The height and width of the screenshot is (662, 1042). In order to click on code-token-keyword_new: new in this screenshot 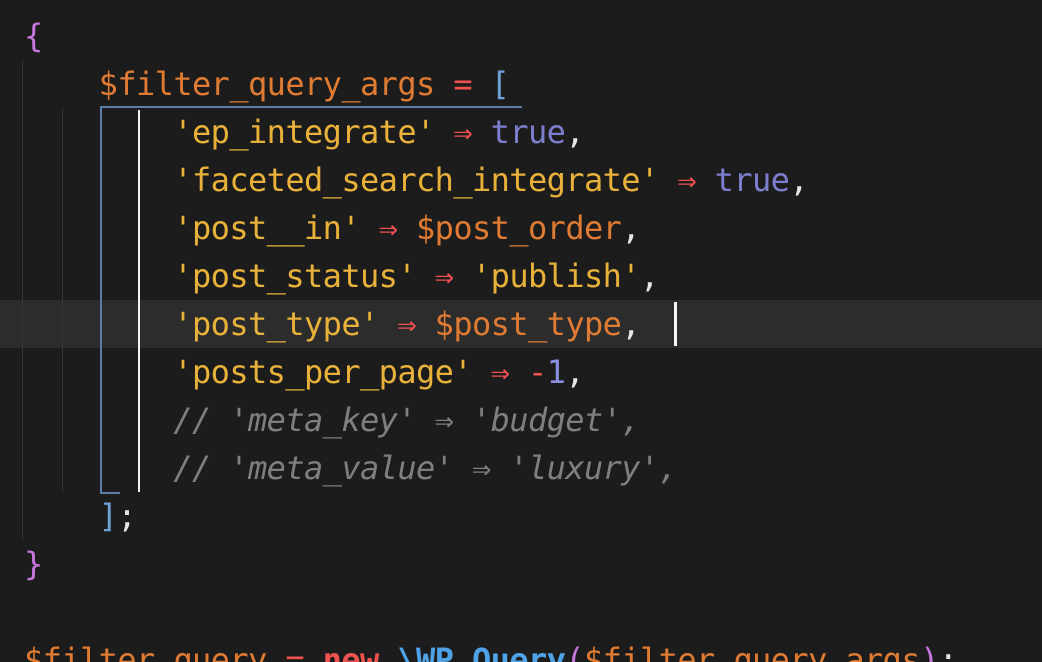, I will do `click(351, 651)`.